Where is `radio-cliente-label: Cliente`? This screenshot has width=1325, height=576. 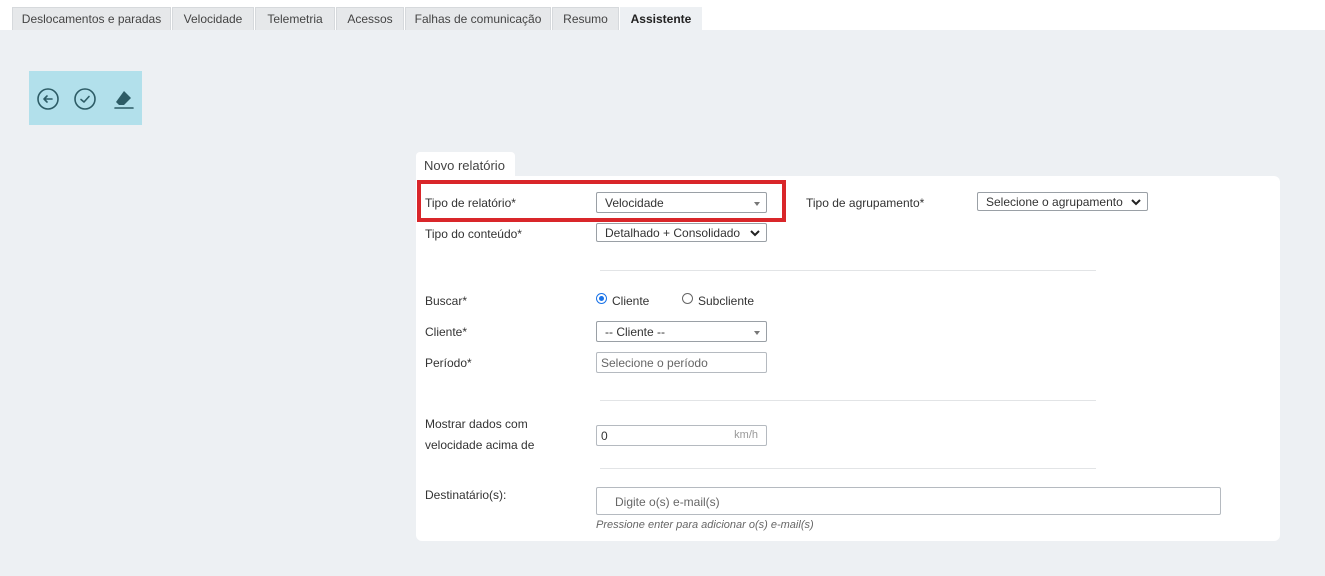
radio-cliente-label: Cliente is located at coordinates (630, 301).